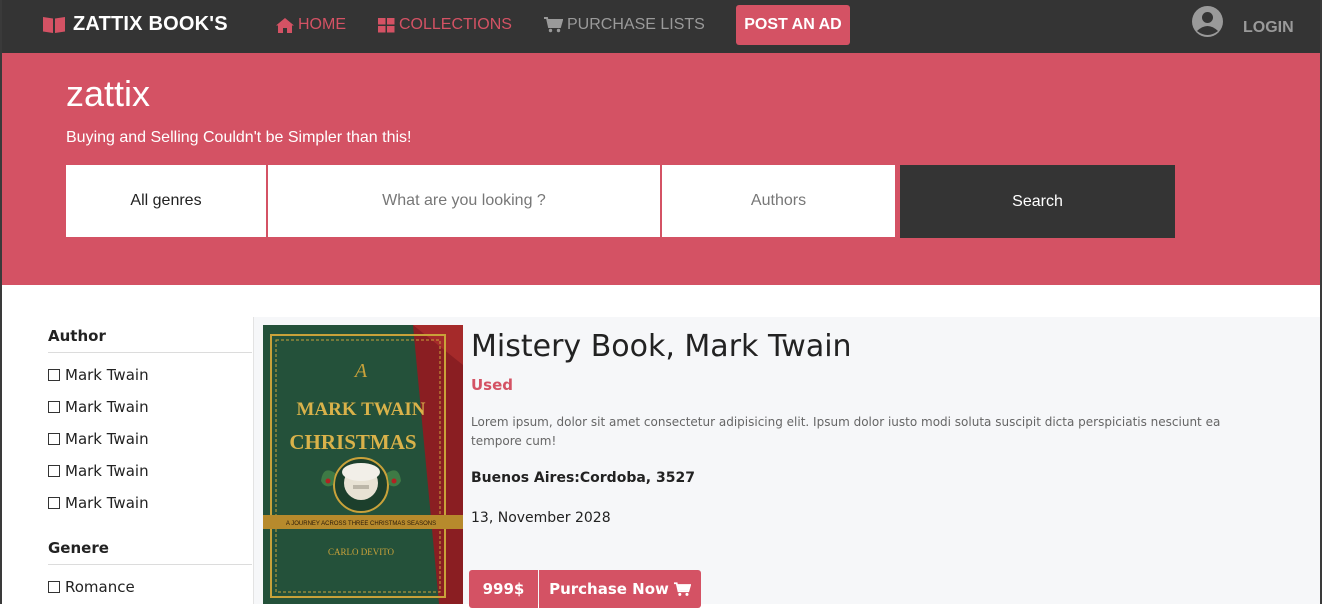 This screenshot has width=1322, height=608. What do you see at coordinates (166, 201) in the screenshot?
I see `genre-select: All genres` at bounding box center [166, 201].